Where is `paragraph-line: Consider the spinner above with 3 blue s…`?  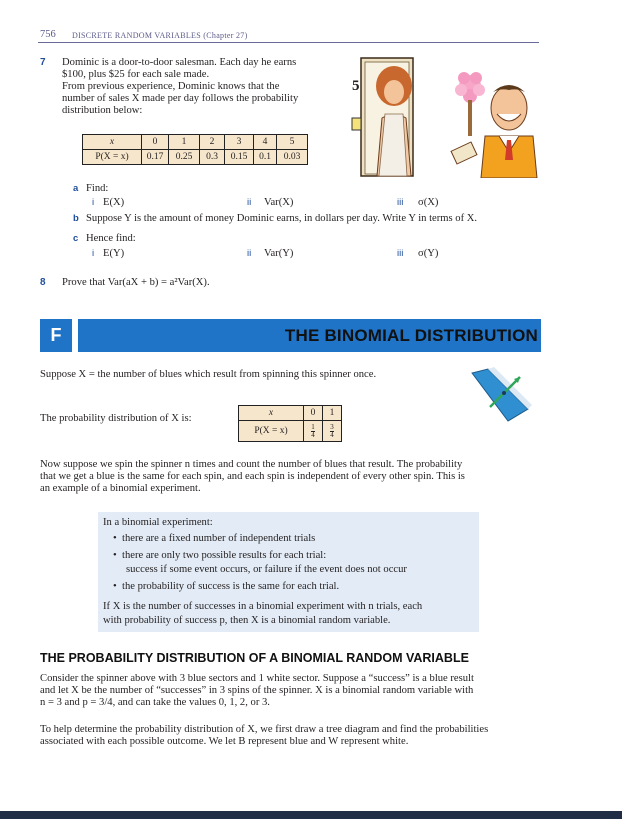 paragraph-line: Consider the spinner above with 3 blue s… is located at coordinates (257, 678).